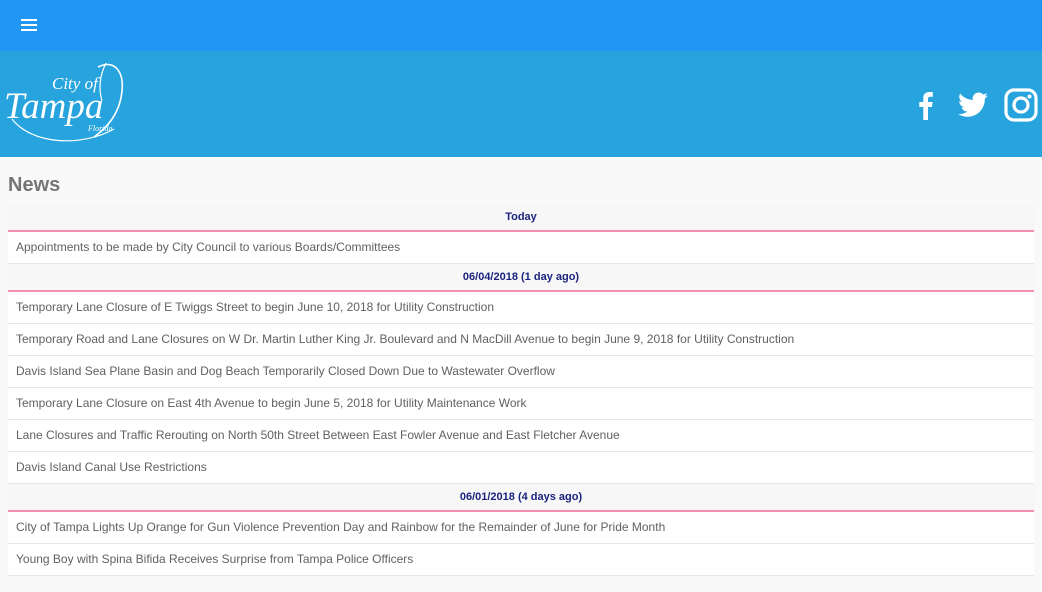 The width and height of the screenshot is (1042, 592). Describe the element at coordinates (34, 185) in the screenshot. I see `page-title: News` at that location.